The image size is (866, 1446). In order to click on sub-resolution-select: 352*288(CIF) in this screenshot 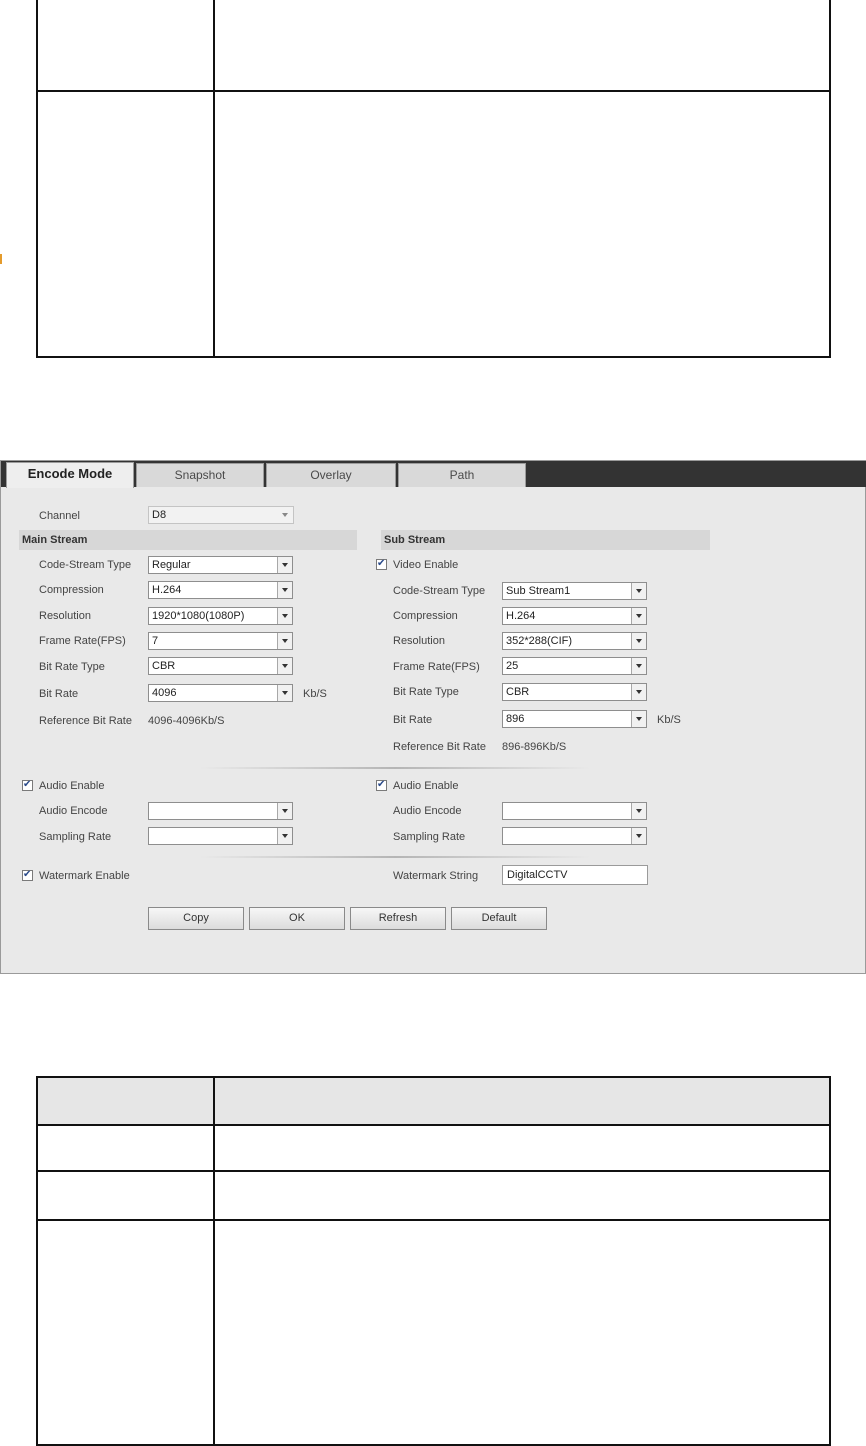, I will do `click(574, 641)`.